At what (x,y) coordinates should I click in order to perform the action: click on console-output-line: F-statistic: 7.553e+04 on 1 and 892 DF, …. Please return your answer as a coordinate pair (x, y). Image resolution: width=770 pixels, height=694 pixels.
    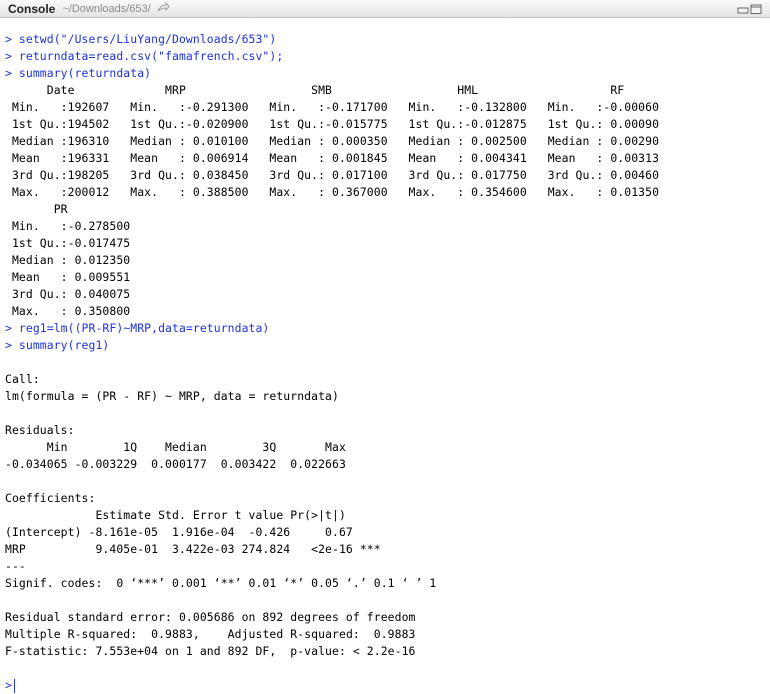
    Looking at the image, I should click on (210, 651).